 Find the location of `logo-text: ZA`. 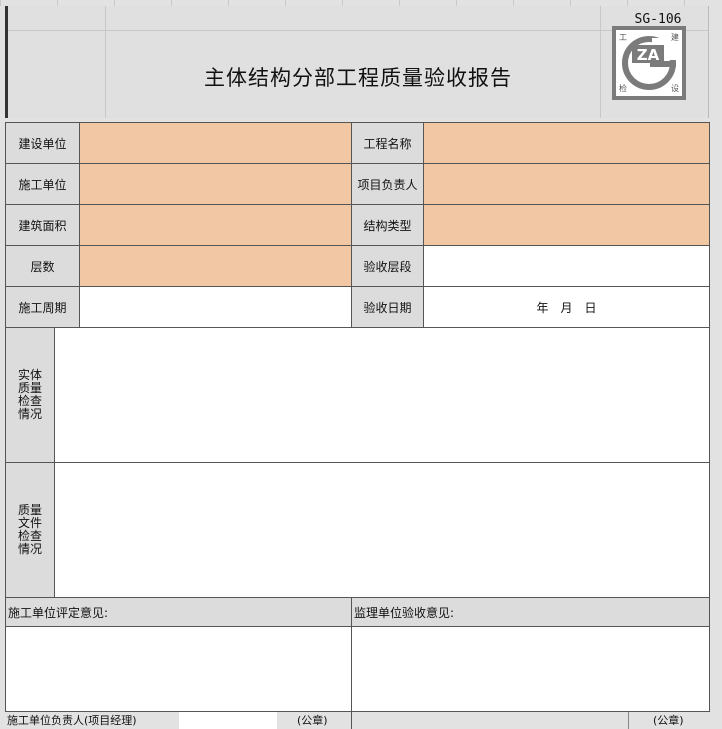

logo-text: ZA is located at coordinates (648, 55).